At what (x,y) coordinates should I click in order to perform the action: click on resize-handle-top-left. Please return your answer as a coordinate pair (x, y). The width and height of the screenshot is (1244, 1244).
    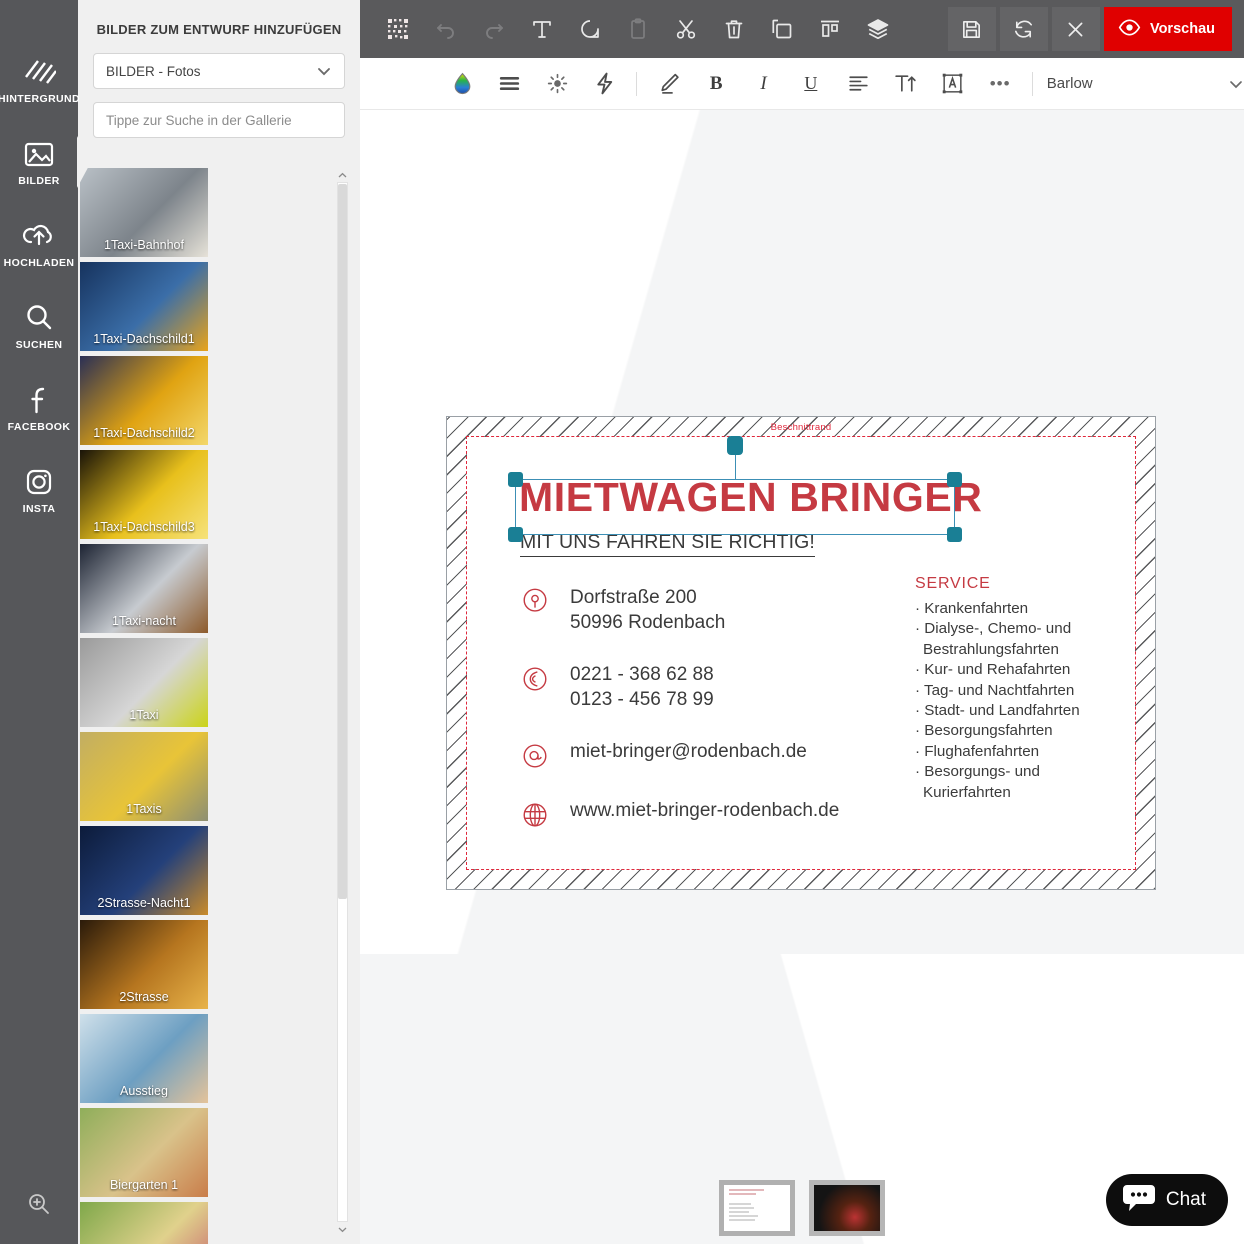
    Looking at the image, I should click on (515, 479).